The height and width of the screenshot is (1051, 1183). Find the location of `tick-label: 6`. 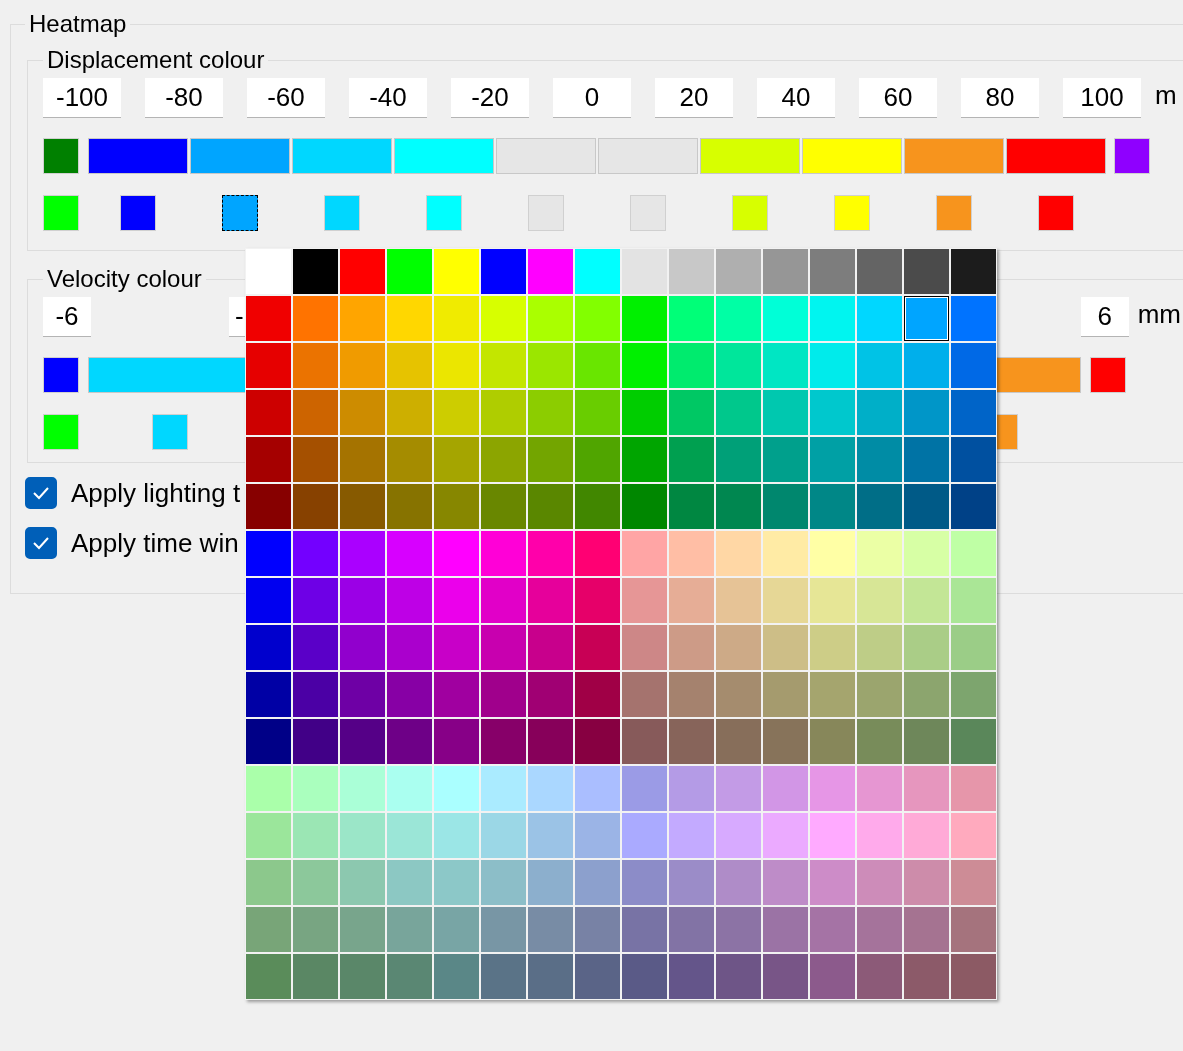

tick-label: 6 is located at coordinates (1104, 317).